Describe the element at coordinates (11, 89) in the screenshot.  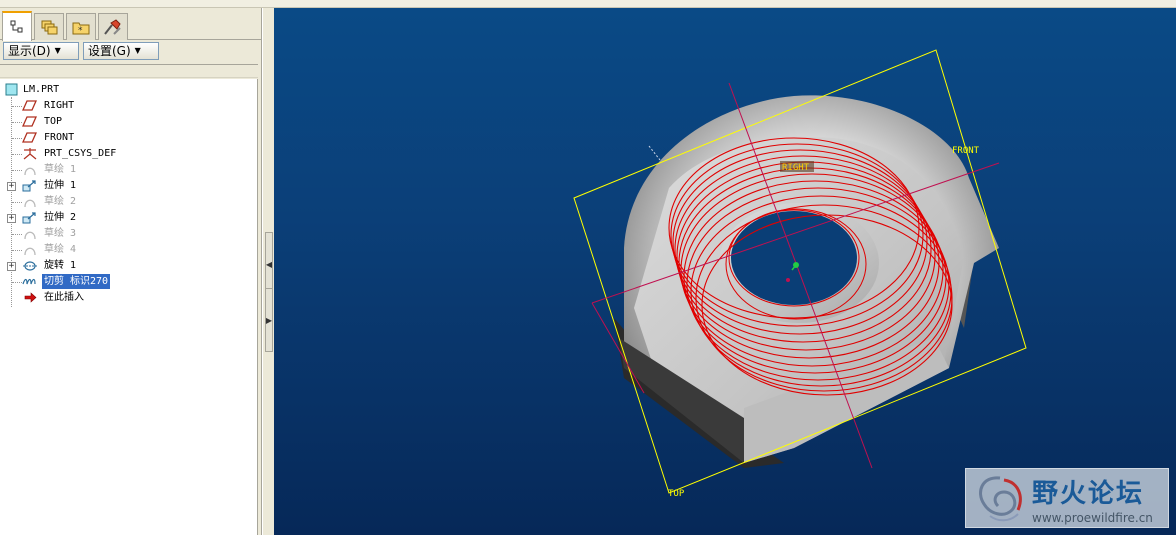
I see `part-icon` at that location.